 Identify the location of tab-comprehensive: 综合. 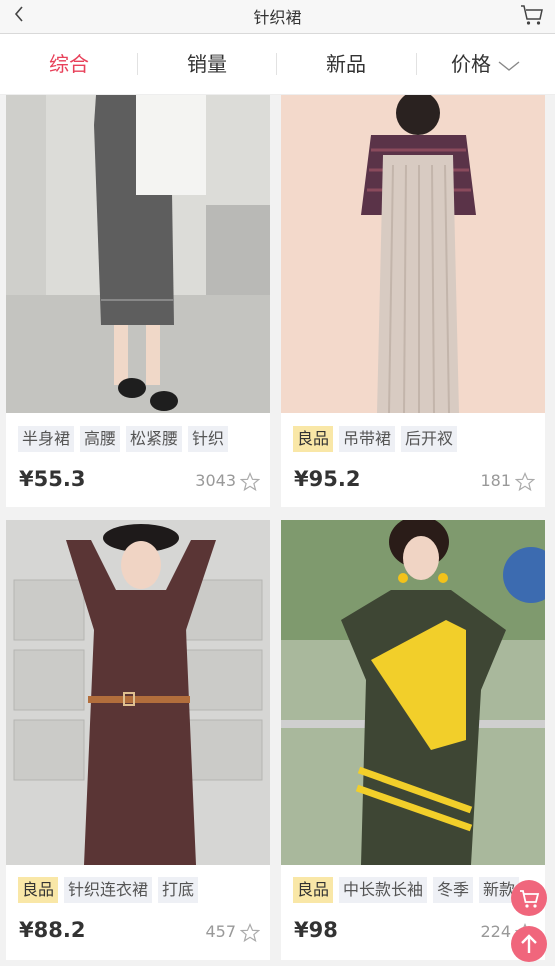
(69, 64).